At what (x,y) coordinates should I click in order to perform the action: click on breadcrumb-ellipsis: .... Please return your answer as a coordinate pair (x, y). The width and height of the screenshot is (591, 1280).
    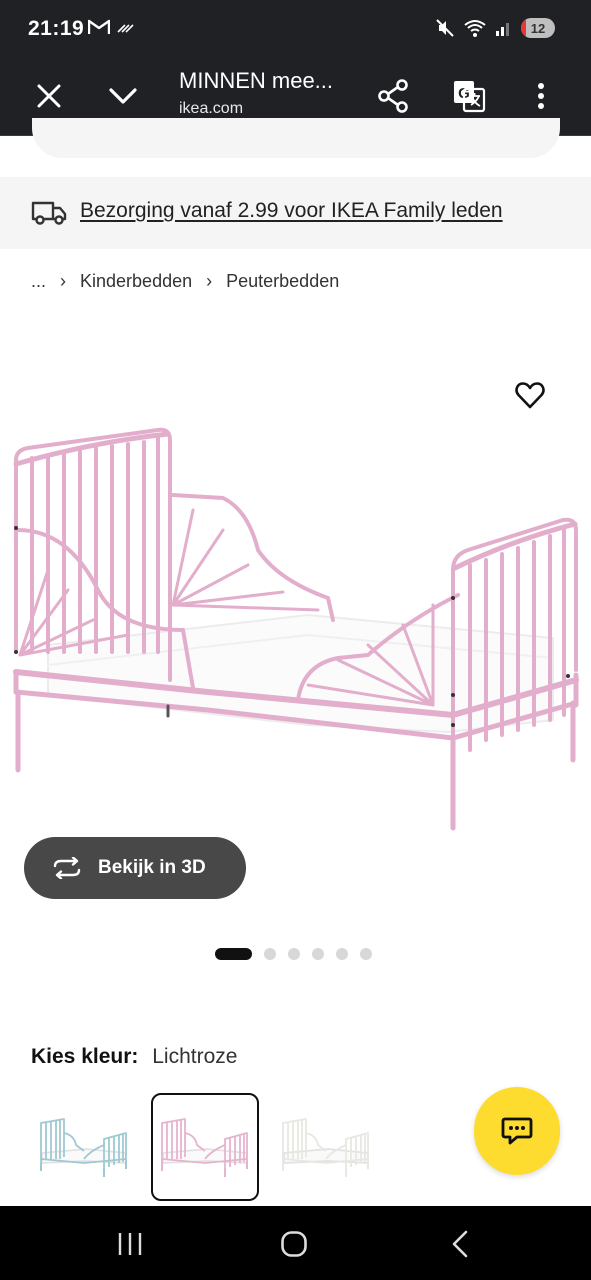
    Looking at the image, I should click on (38, 281).